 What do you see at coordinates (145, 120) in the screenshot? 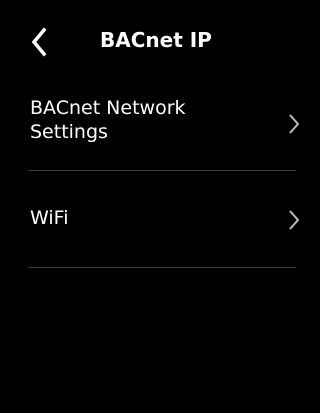
I see `menu-item-label: BACnet Network Settings` at bounding box center [145, 120].